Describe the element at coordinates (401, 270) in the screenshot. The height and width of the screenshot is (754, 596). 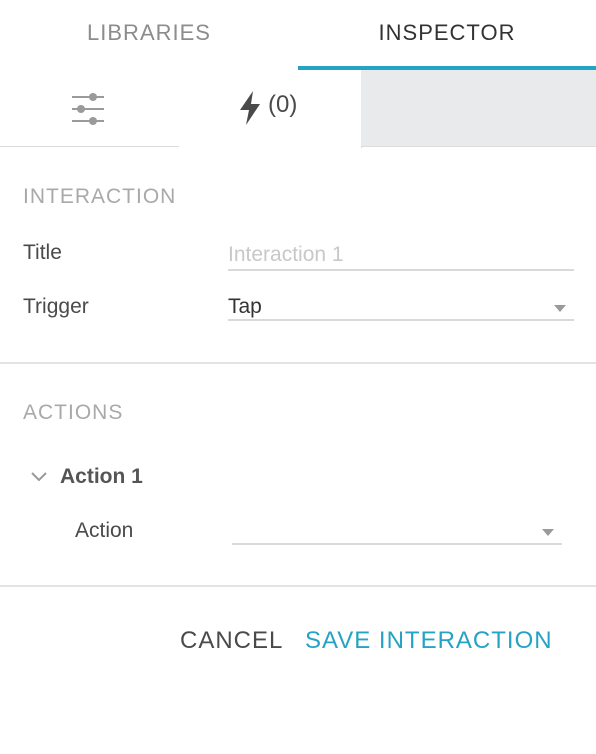
I see `title-input-underline` at that location.